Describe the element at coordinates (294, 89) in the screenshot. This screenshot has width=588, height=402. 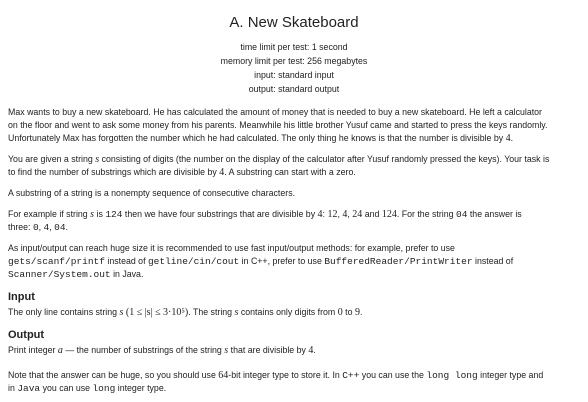
I see `output-spec: output: standard output` at that location.